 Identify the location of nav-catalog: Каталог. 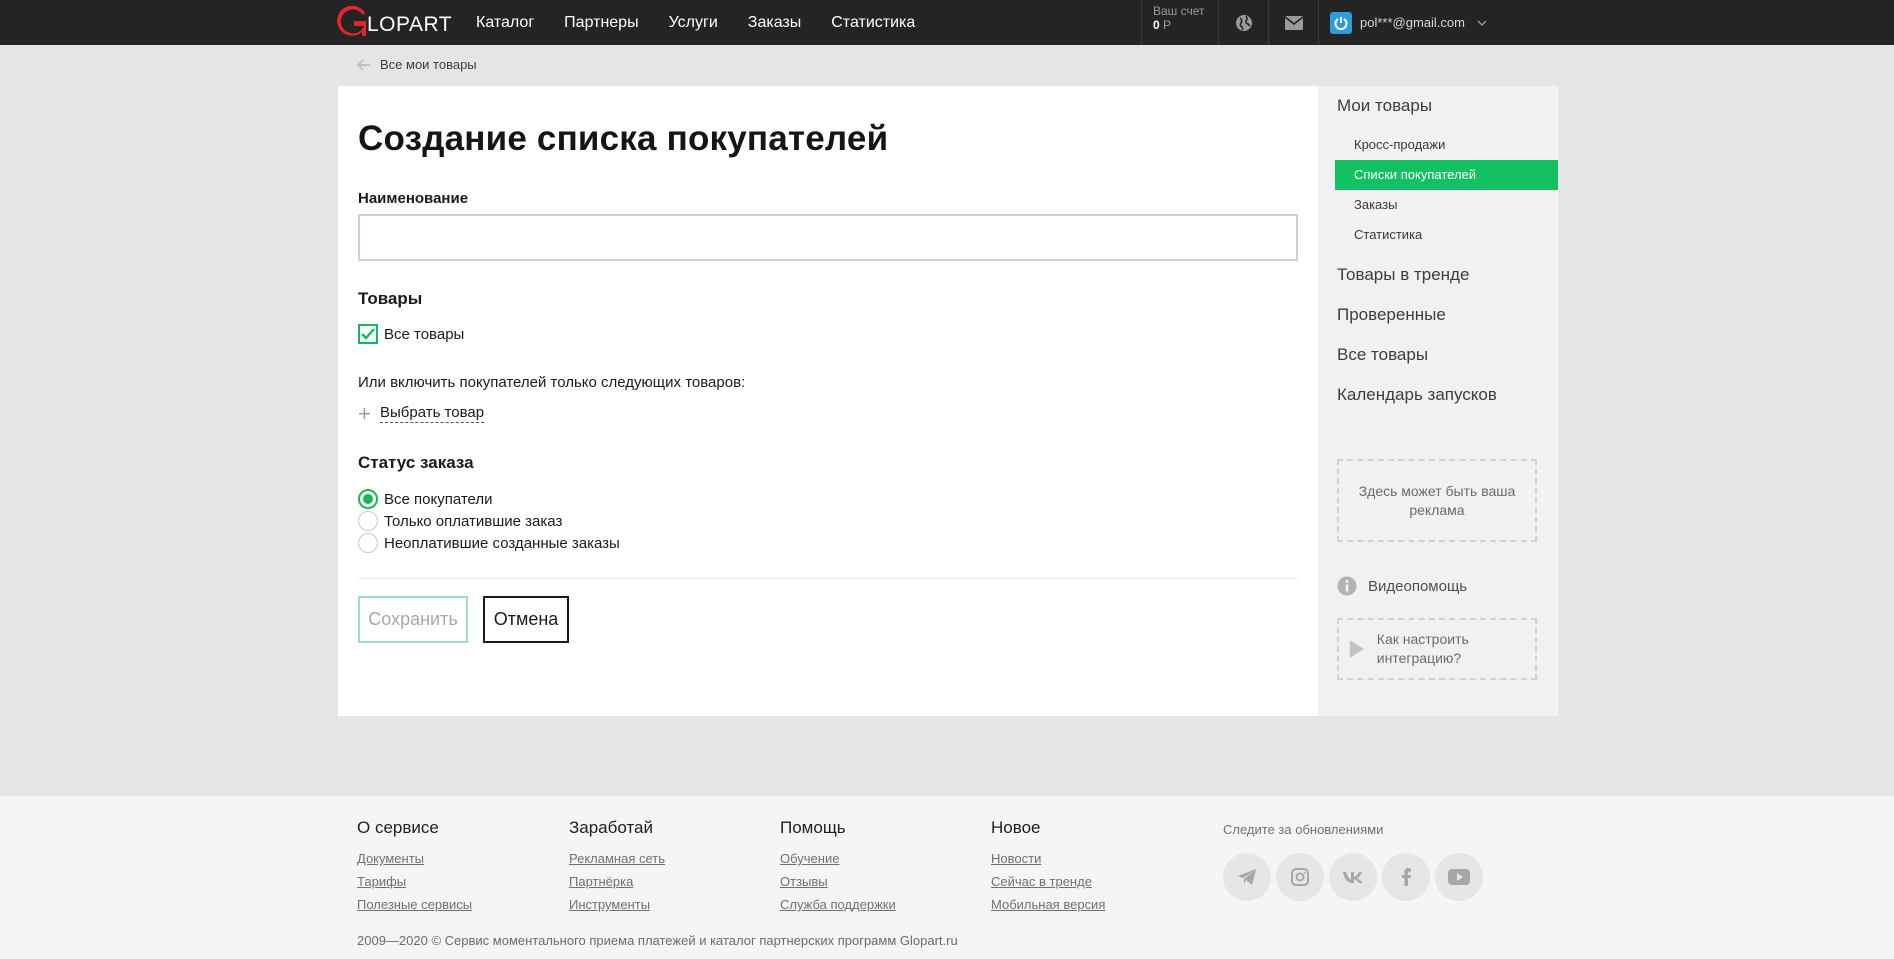
(505, 23).